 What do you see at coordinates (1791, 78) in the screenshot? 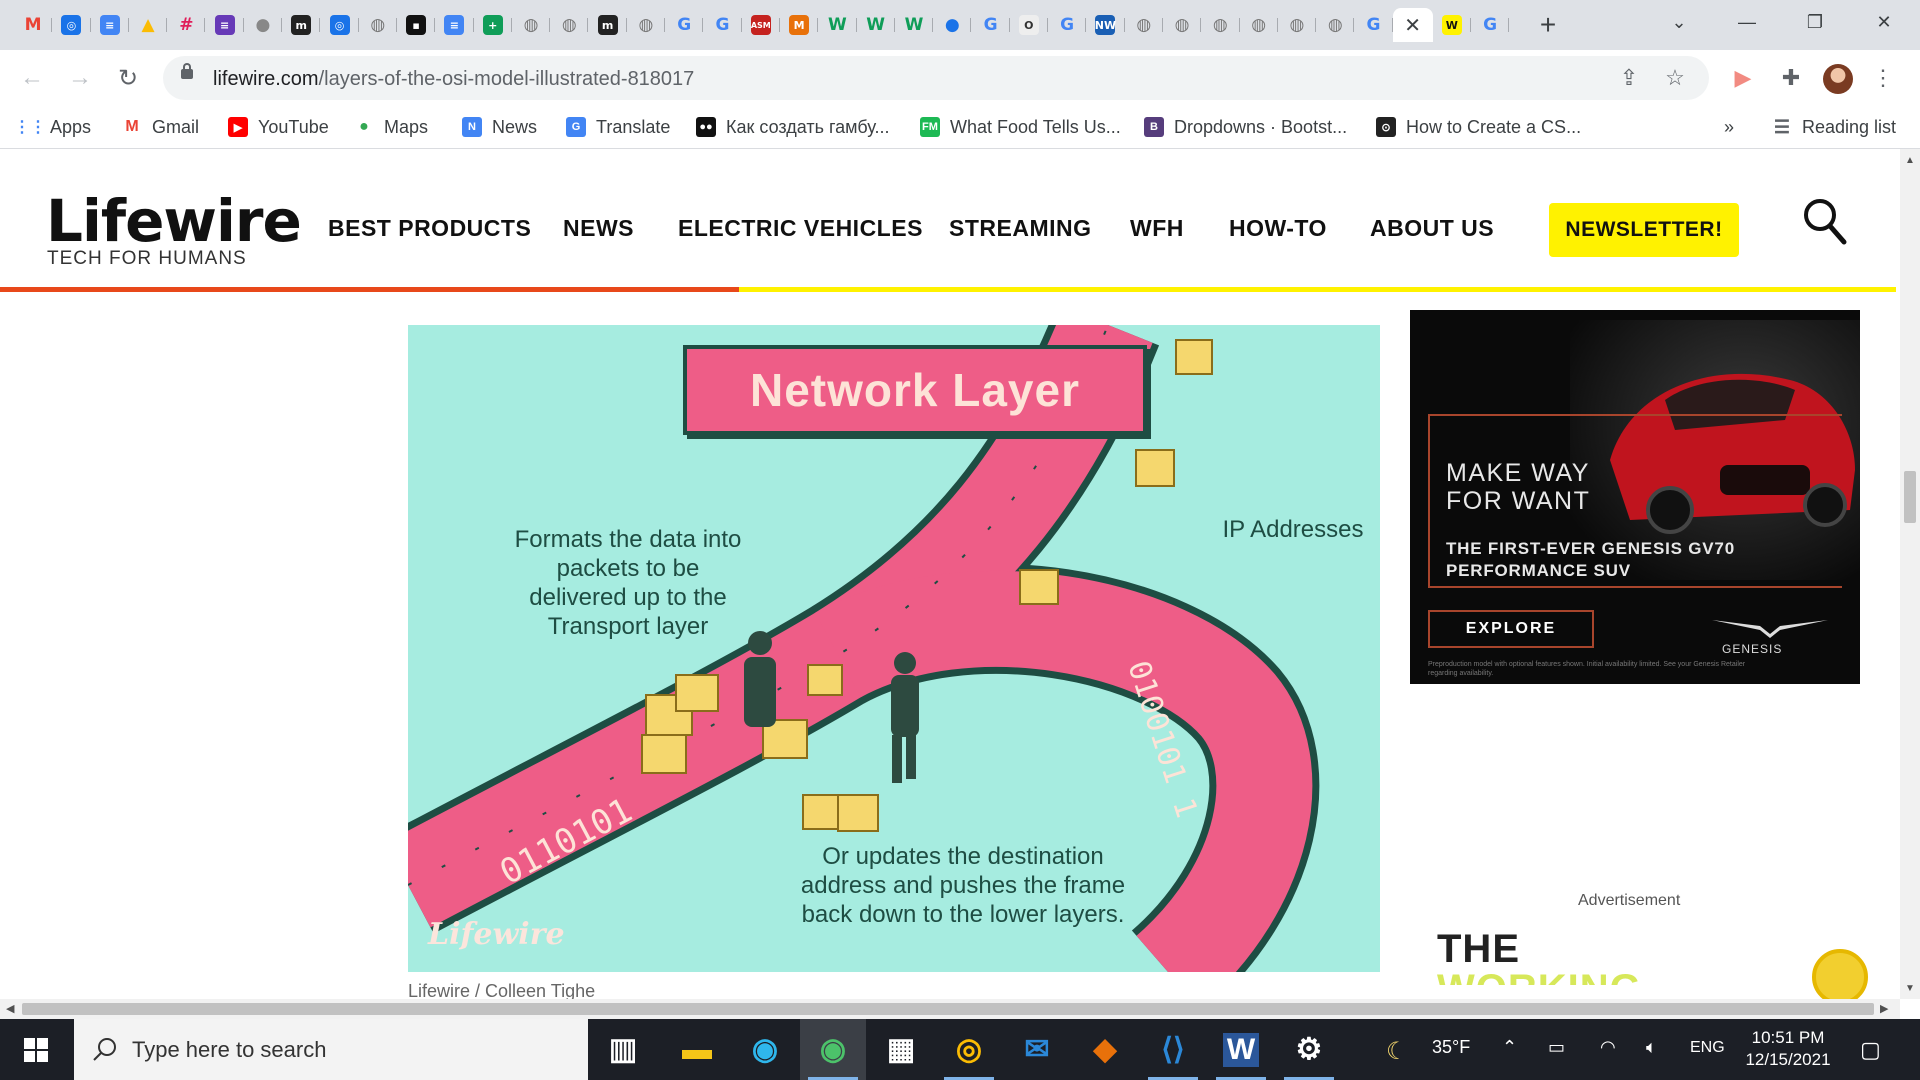
I see `extensions-puzzle-icon: ✚` at bounding box center [1791, 78].